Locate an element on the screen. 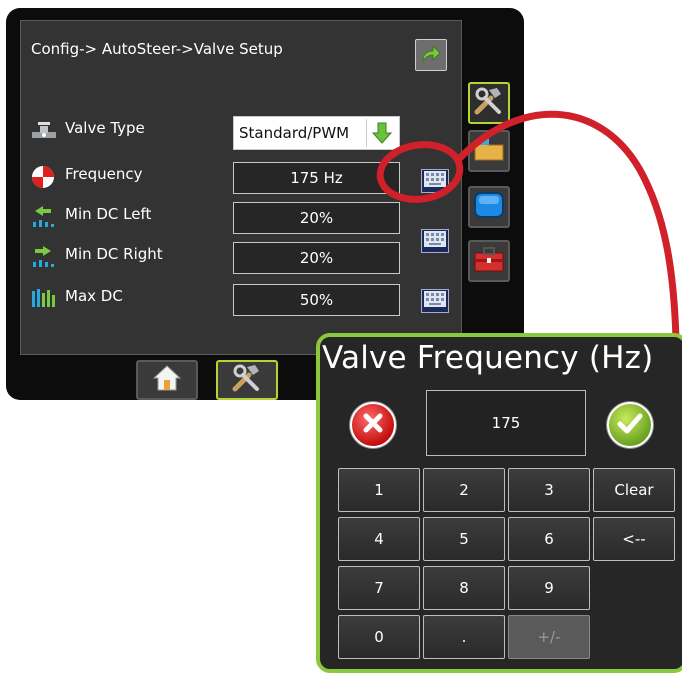 Image resolution: width=682 pixels, height=673 pixels. cancel-button is located at coordinates (373, 425).